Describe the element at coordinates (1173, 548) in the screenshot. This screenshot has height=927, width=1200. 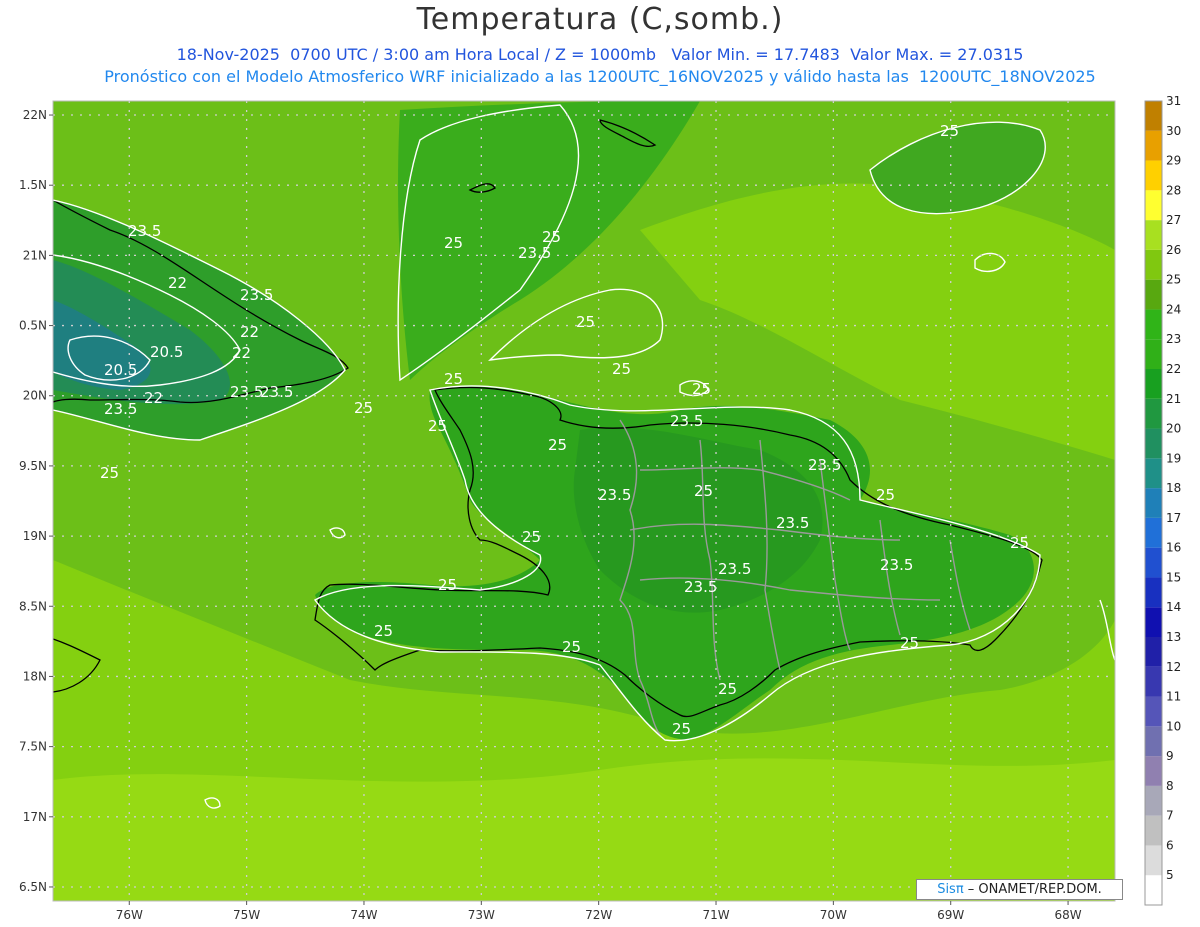
I see `colorbar-label: 16` at that location.